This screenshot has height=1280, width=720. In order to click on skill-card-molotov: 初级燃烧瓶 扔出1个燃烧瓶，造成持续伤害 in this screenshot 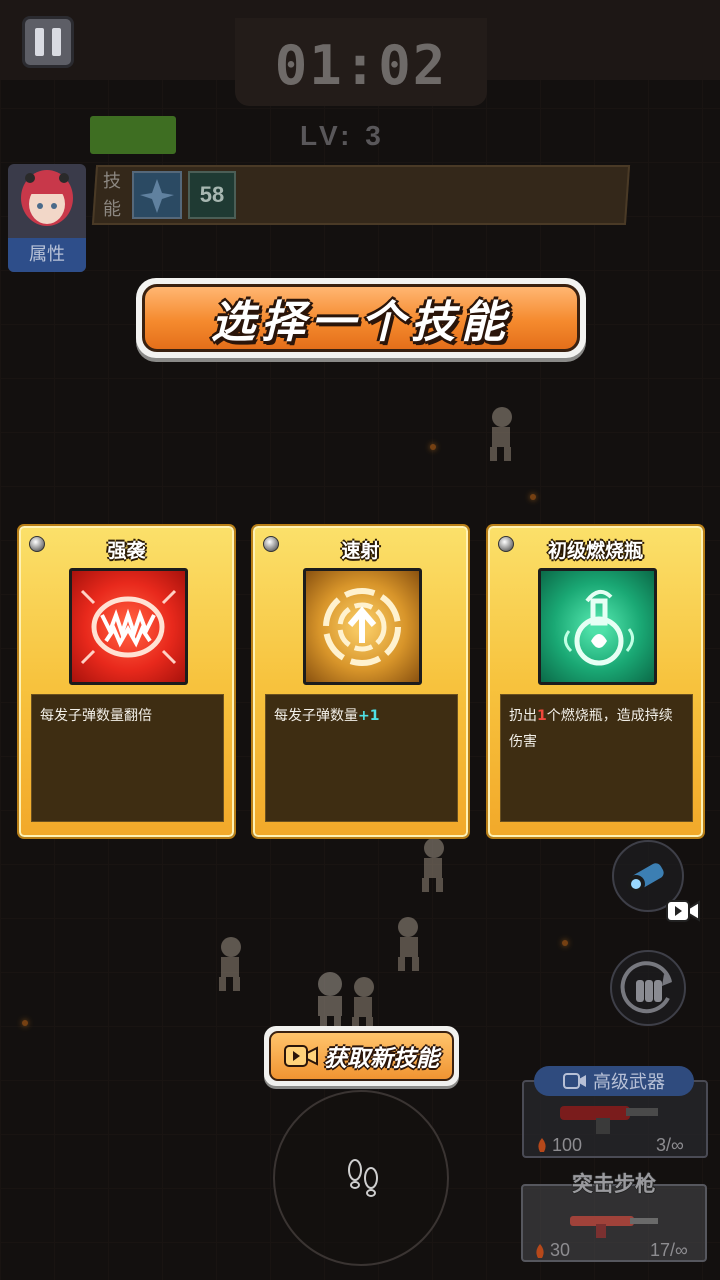, I will do `click(595, 681)`.